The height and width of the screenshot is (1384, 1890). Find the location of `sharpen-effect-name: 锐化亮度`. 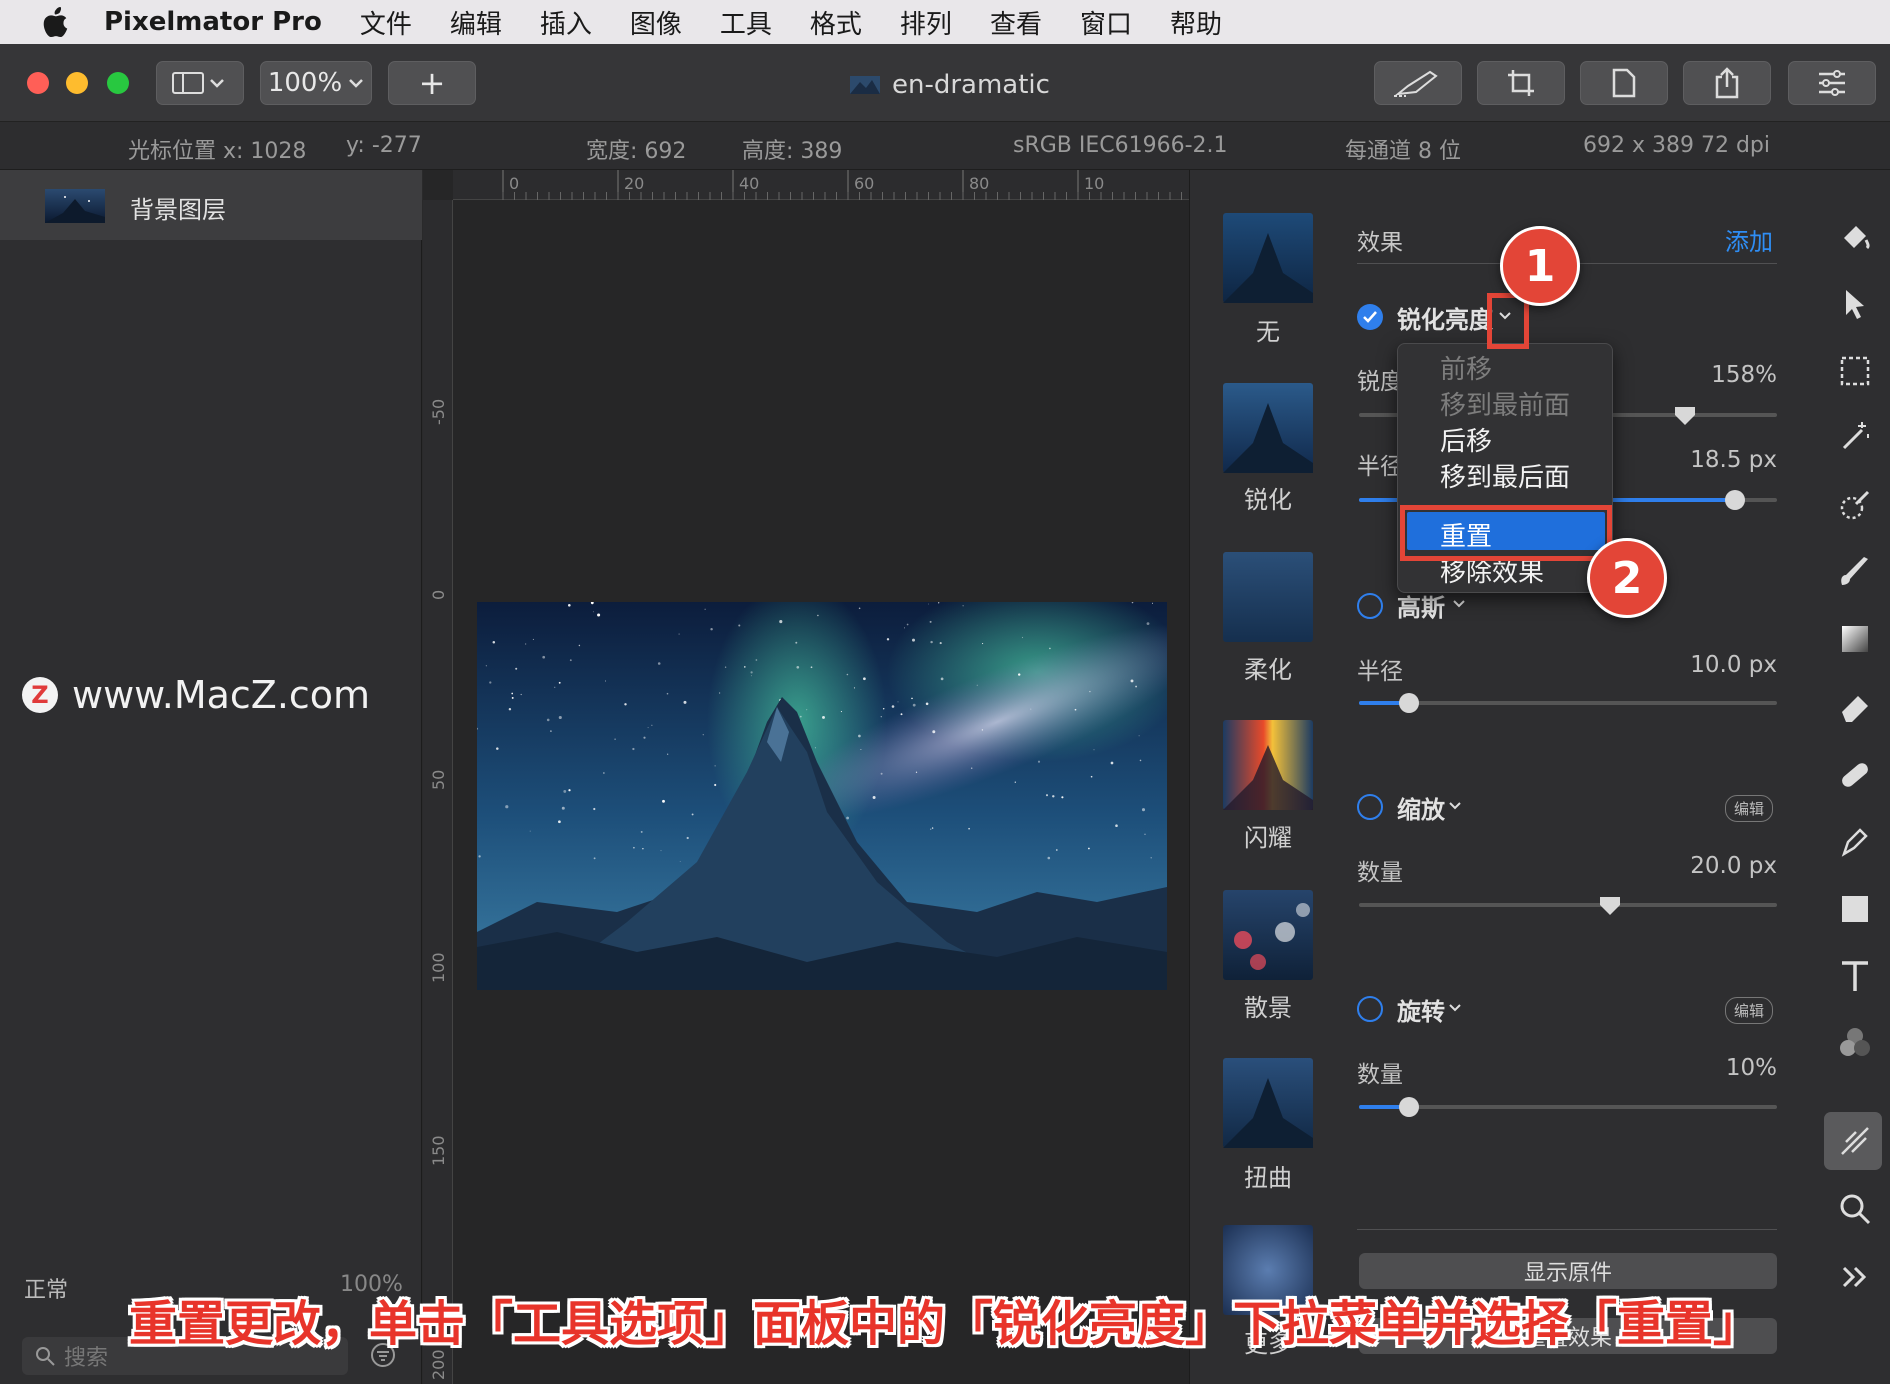

sharpen-effect-name: 锐化亮度 is located at coordinates (1445, 320).